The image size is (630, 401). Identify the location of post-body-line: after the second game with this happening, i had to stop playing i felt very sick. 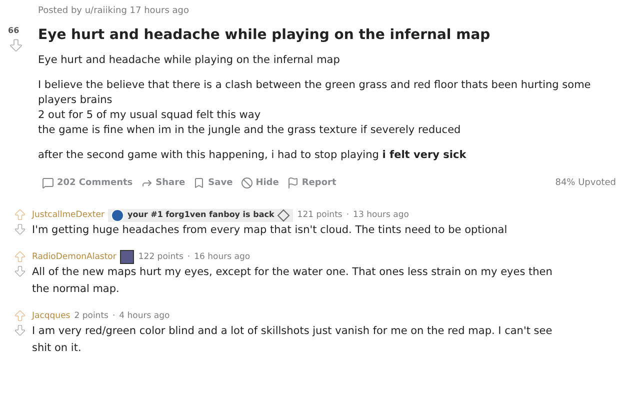
(253, 155).